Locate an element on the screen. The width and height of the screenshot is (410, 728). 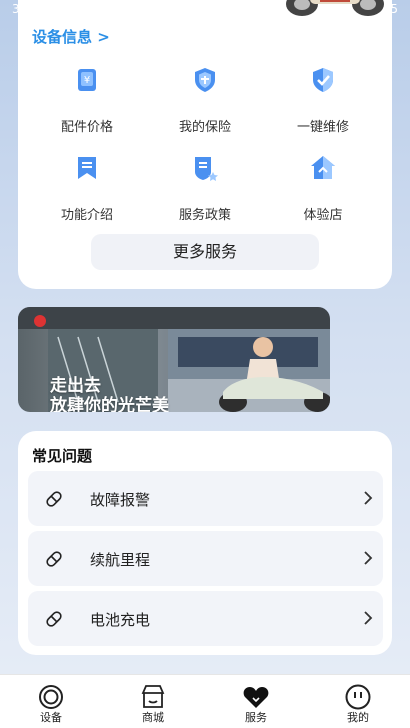
tab-shop: 商城 is located at coordinates (153, 701).